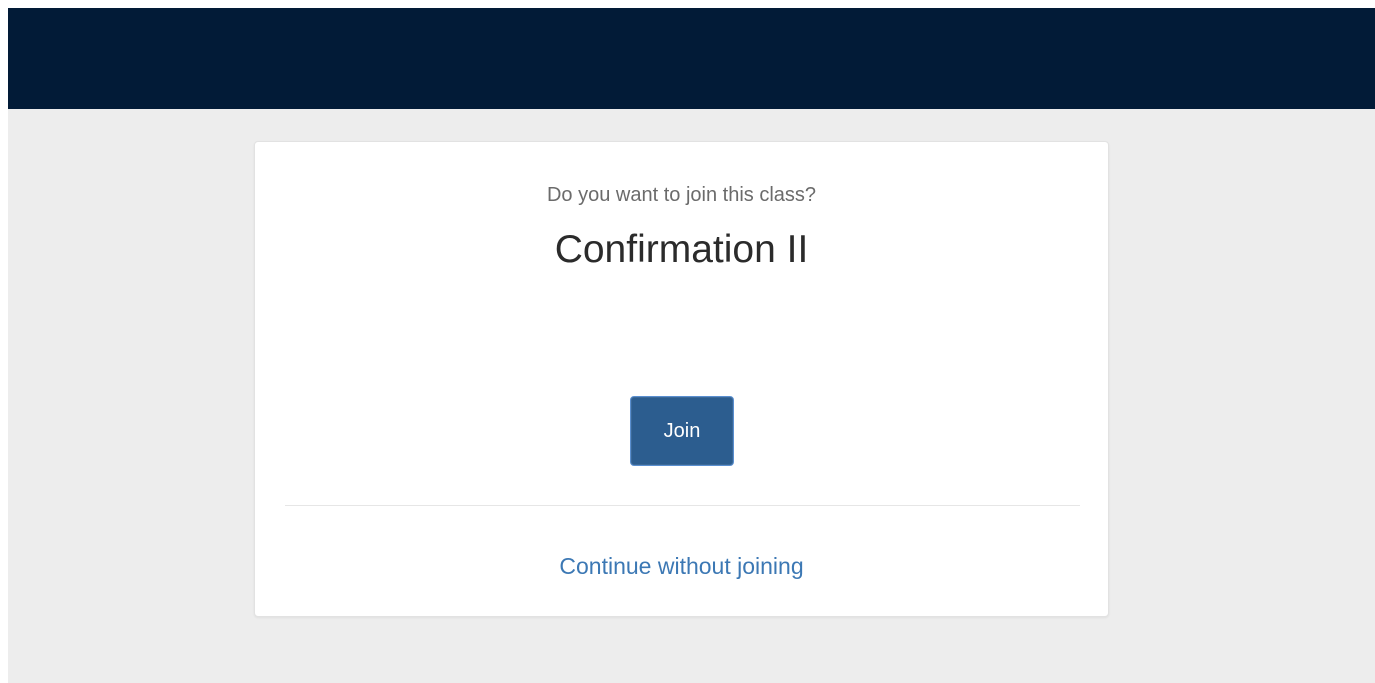 This screenshot has height=683, width=1375. Describe the element at coordinates (682, 431) in the screenshot. I see `join-button: Join` at that location.